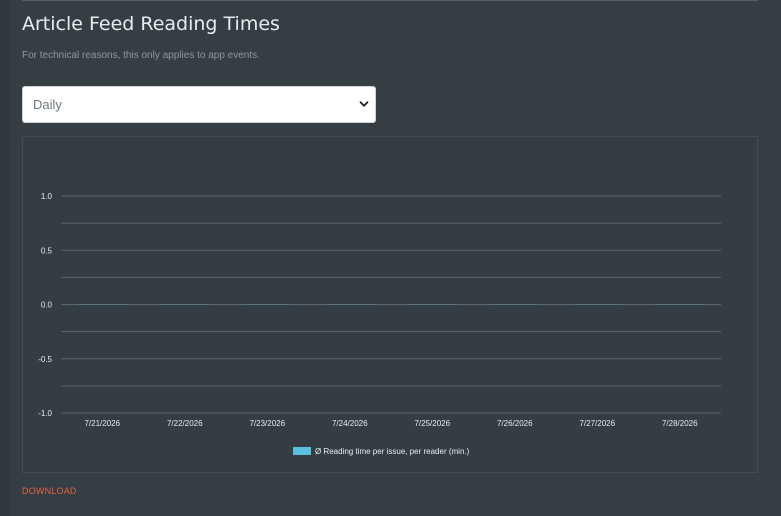 Image resolution: width=781 pixels, height=516 pixels. What do you see at coordinates (597, 423) in the screenshot?
I see `x-tick-label: 7/27/2026` at bounding box center [597, 423].